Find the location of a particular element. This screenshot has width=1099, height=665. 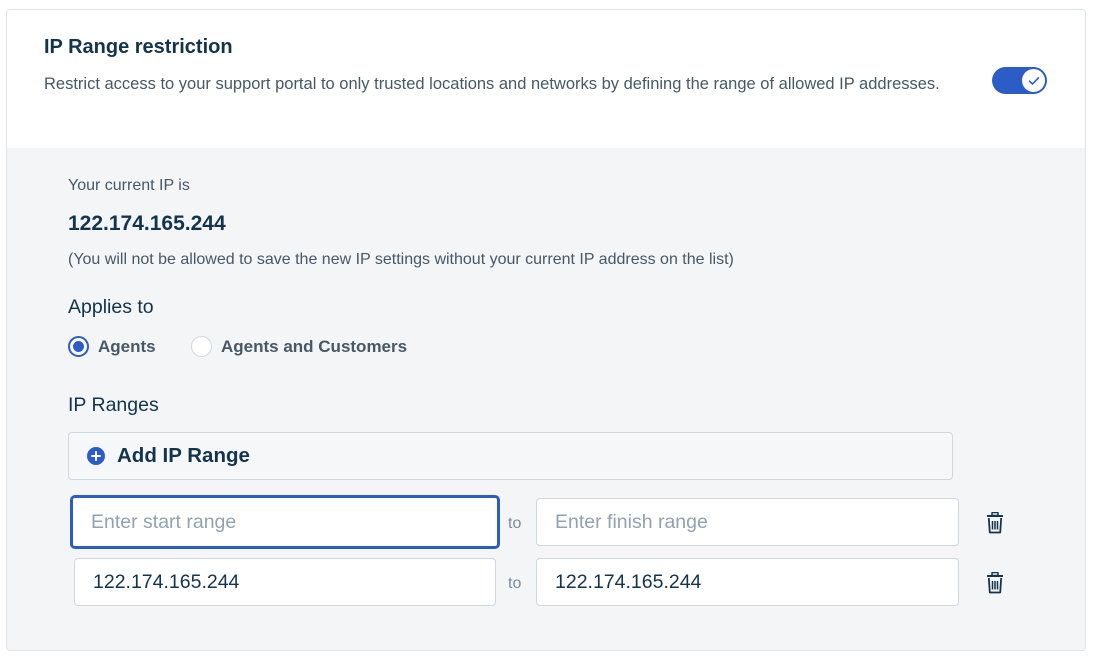

radio-agents-label: Agents is located at coordinates (127, 346).